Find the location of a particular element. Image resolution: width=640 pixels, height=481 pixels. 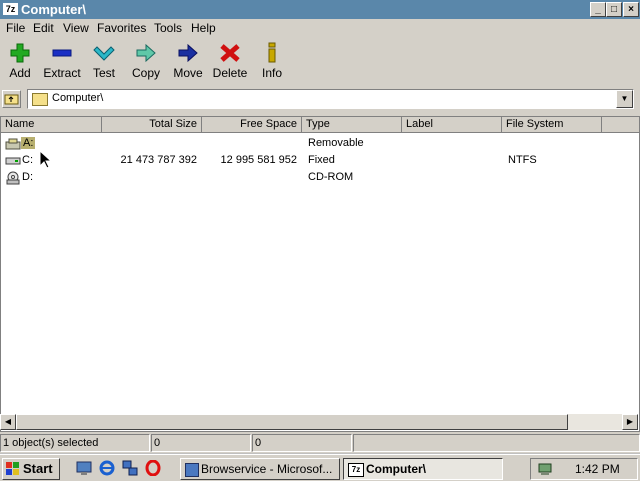

network-icon is located at coordinates (130, 468).